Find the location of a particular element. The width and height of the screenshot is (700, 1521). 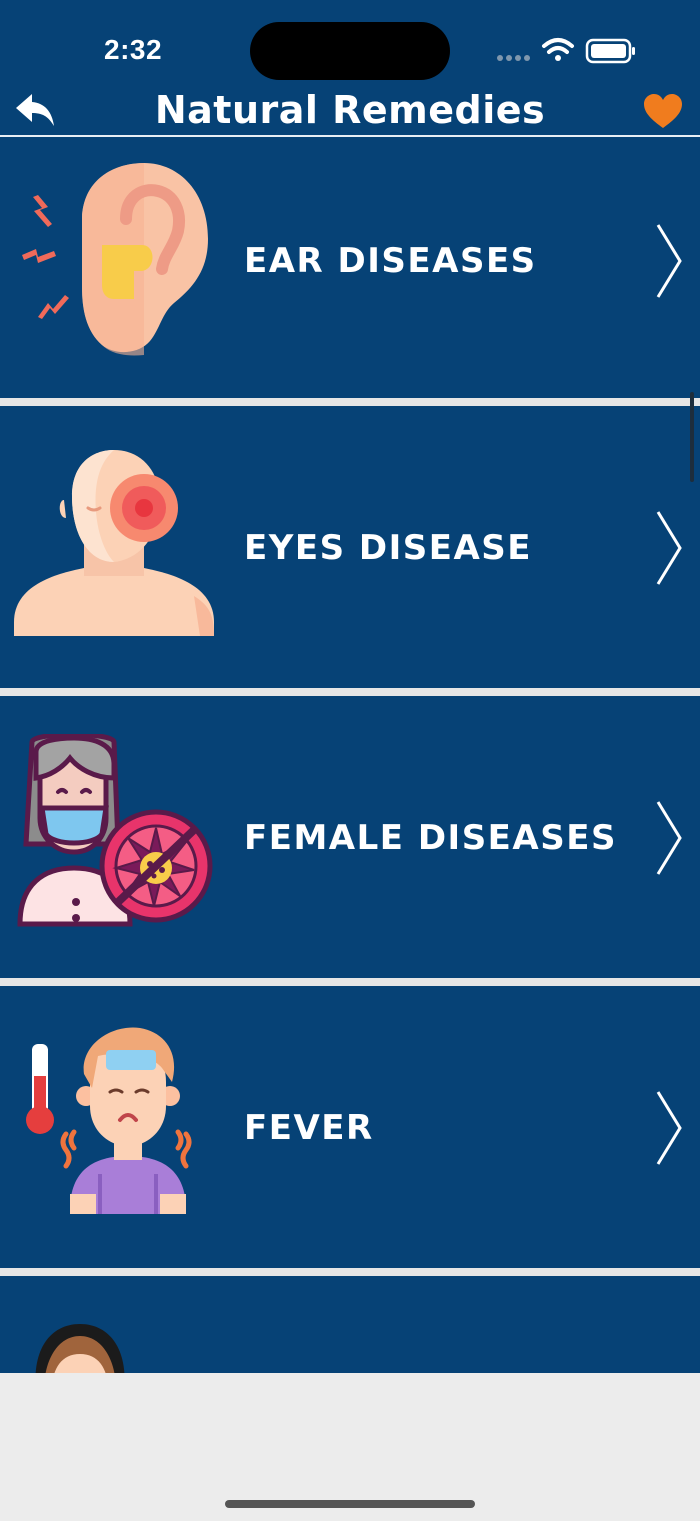

fever-icon is located at coordinates (109, 1120).